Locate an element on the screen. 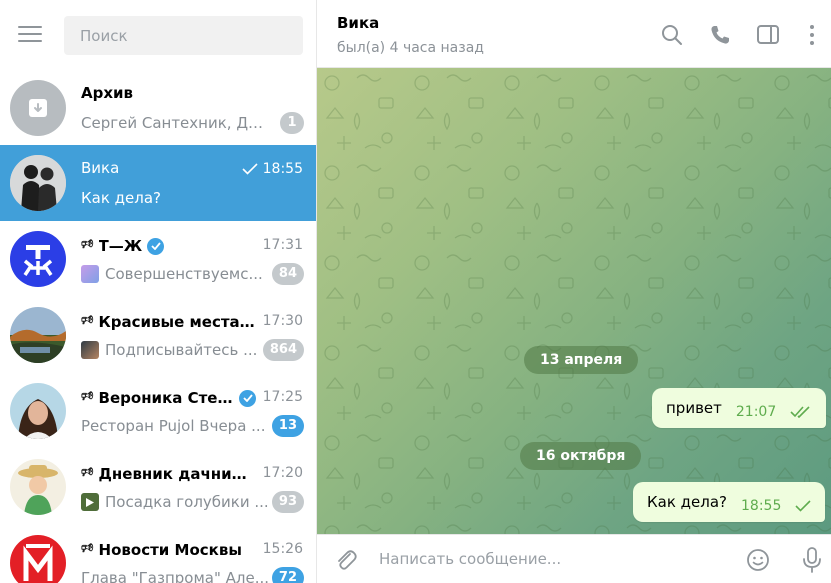  chat-time: 17:31 is located at coordinates (282, 245).